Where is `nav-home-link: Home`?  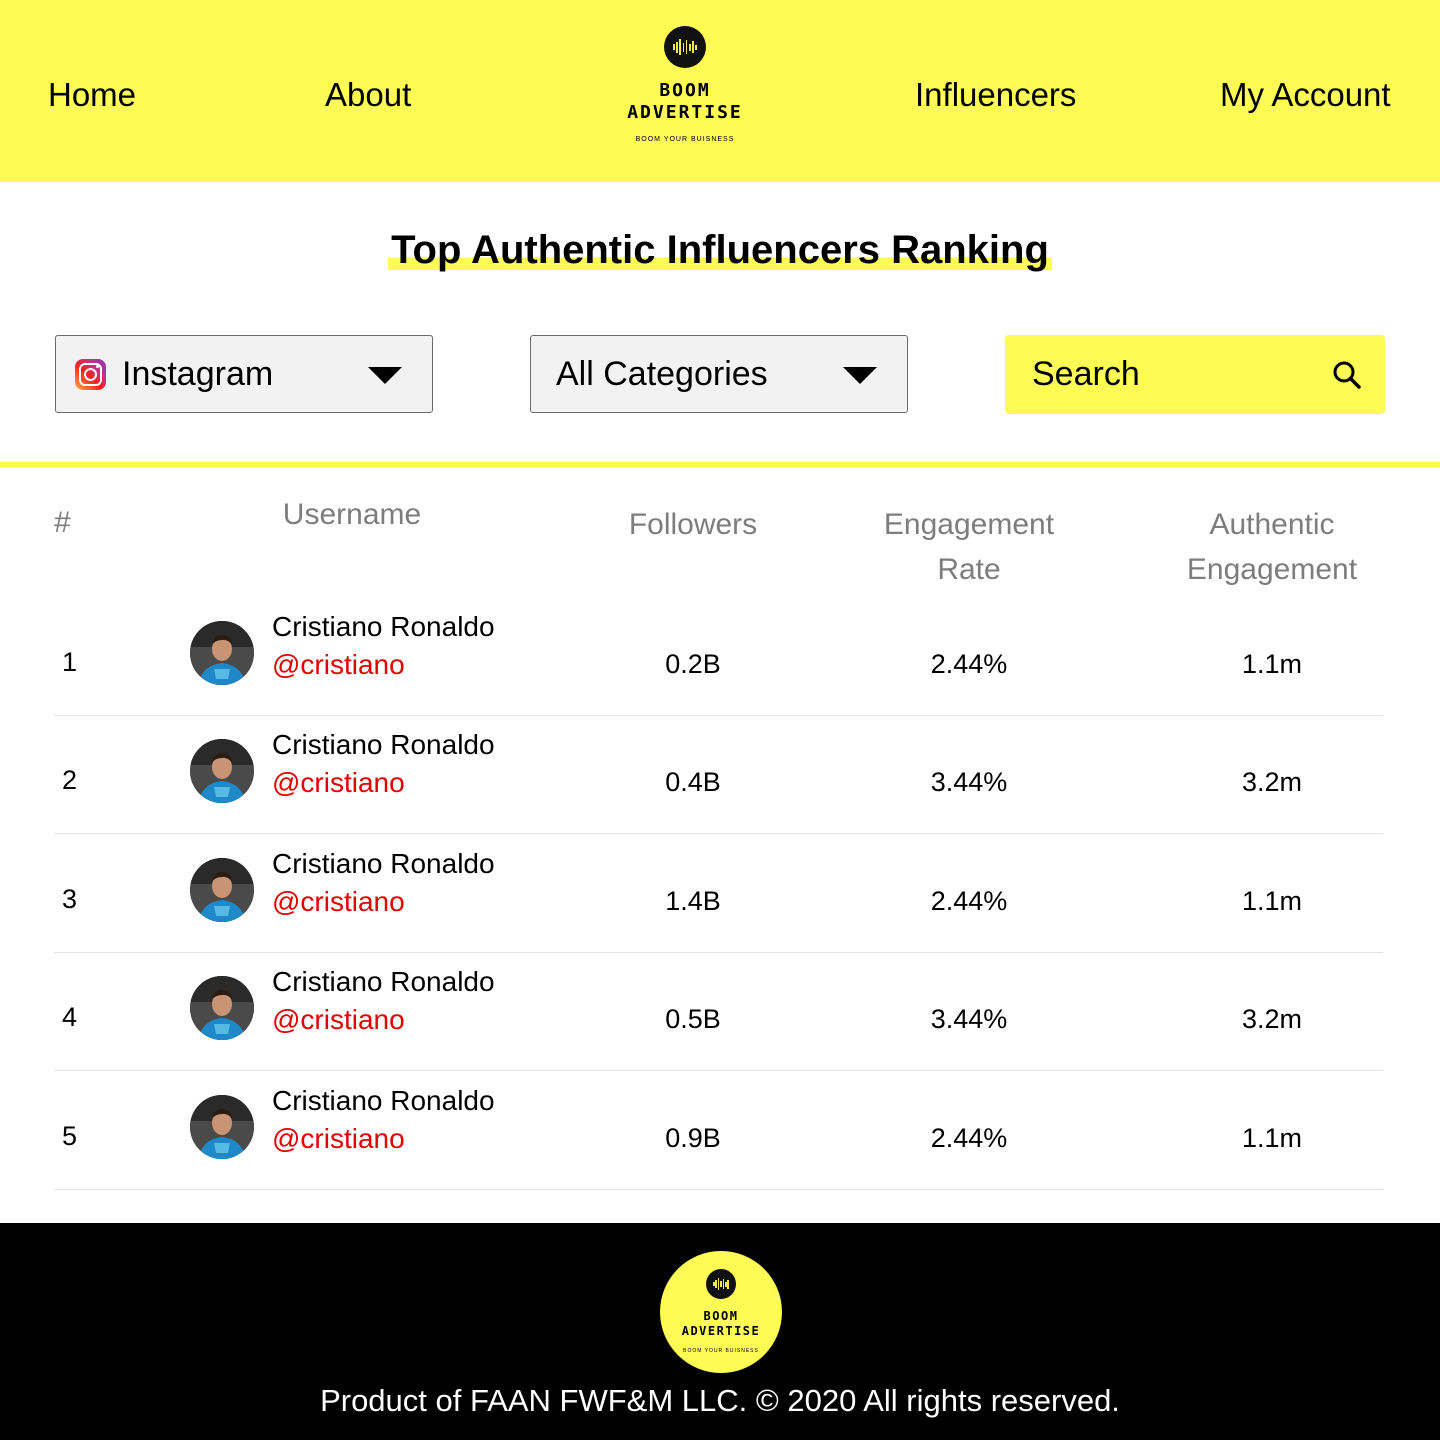 nav-home-link: Home is located at coordinates (92, 95).